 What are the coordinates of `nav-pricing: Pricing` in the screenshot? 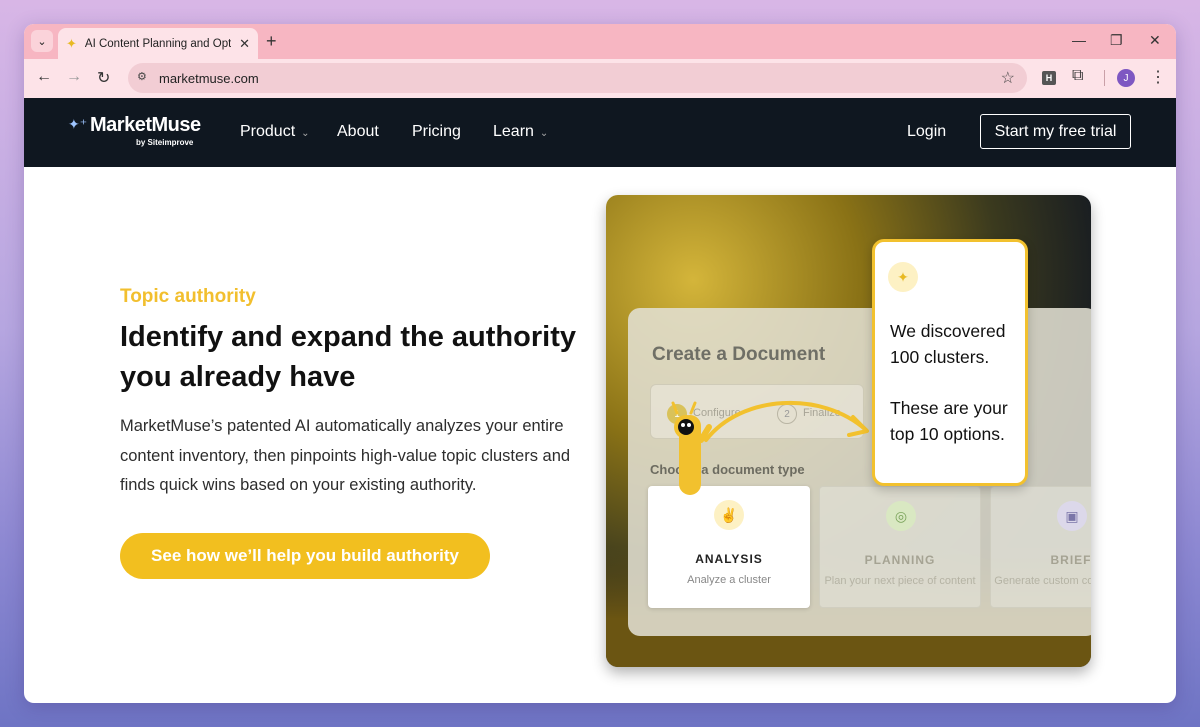 It's located at (436, 132).